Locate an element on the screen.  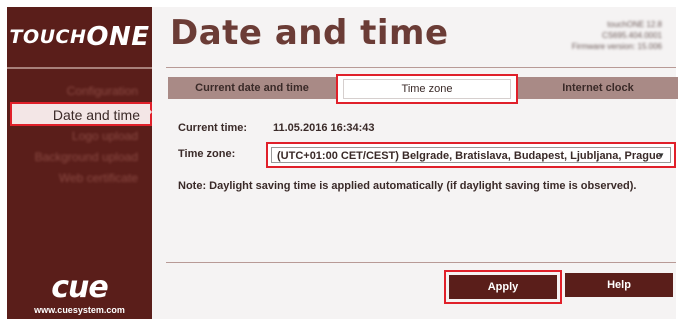
cue-logo-url: www.cuesystem.com is located at coordinates (79, 310).